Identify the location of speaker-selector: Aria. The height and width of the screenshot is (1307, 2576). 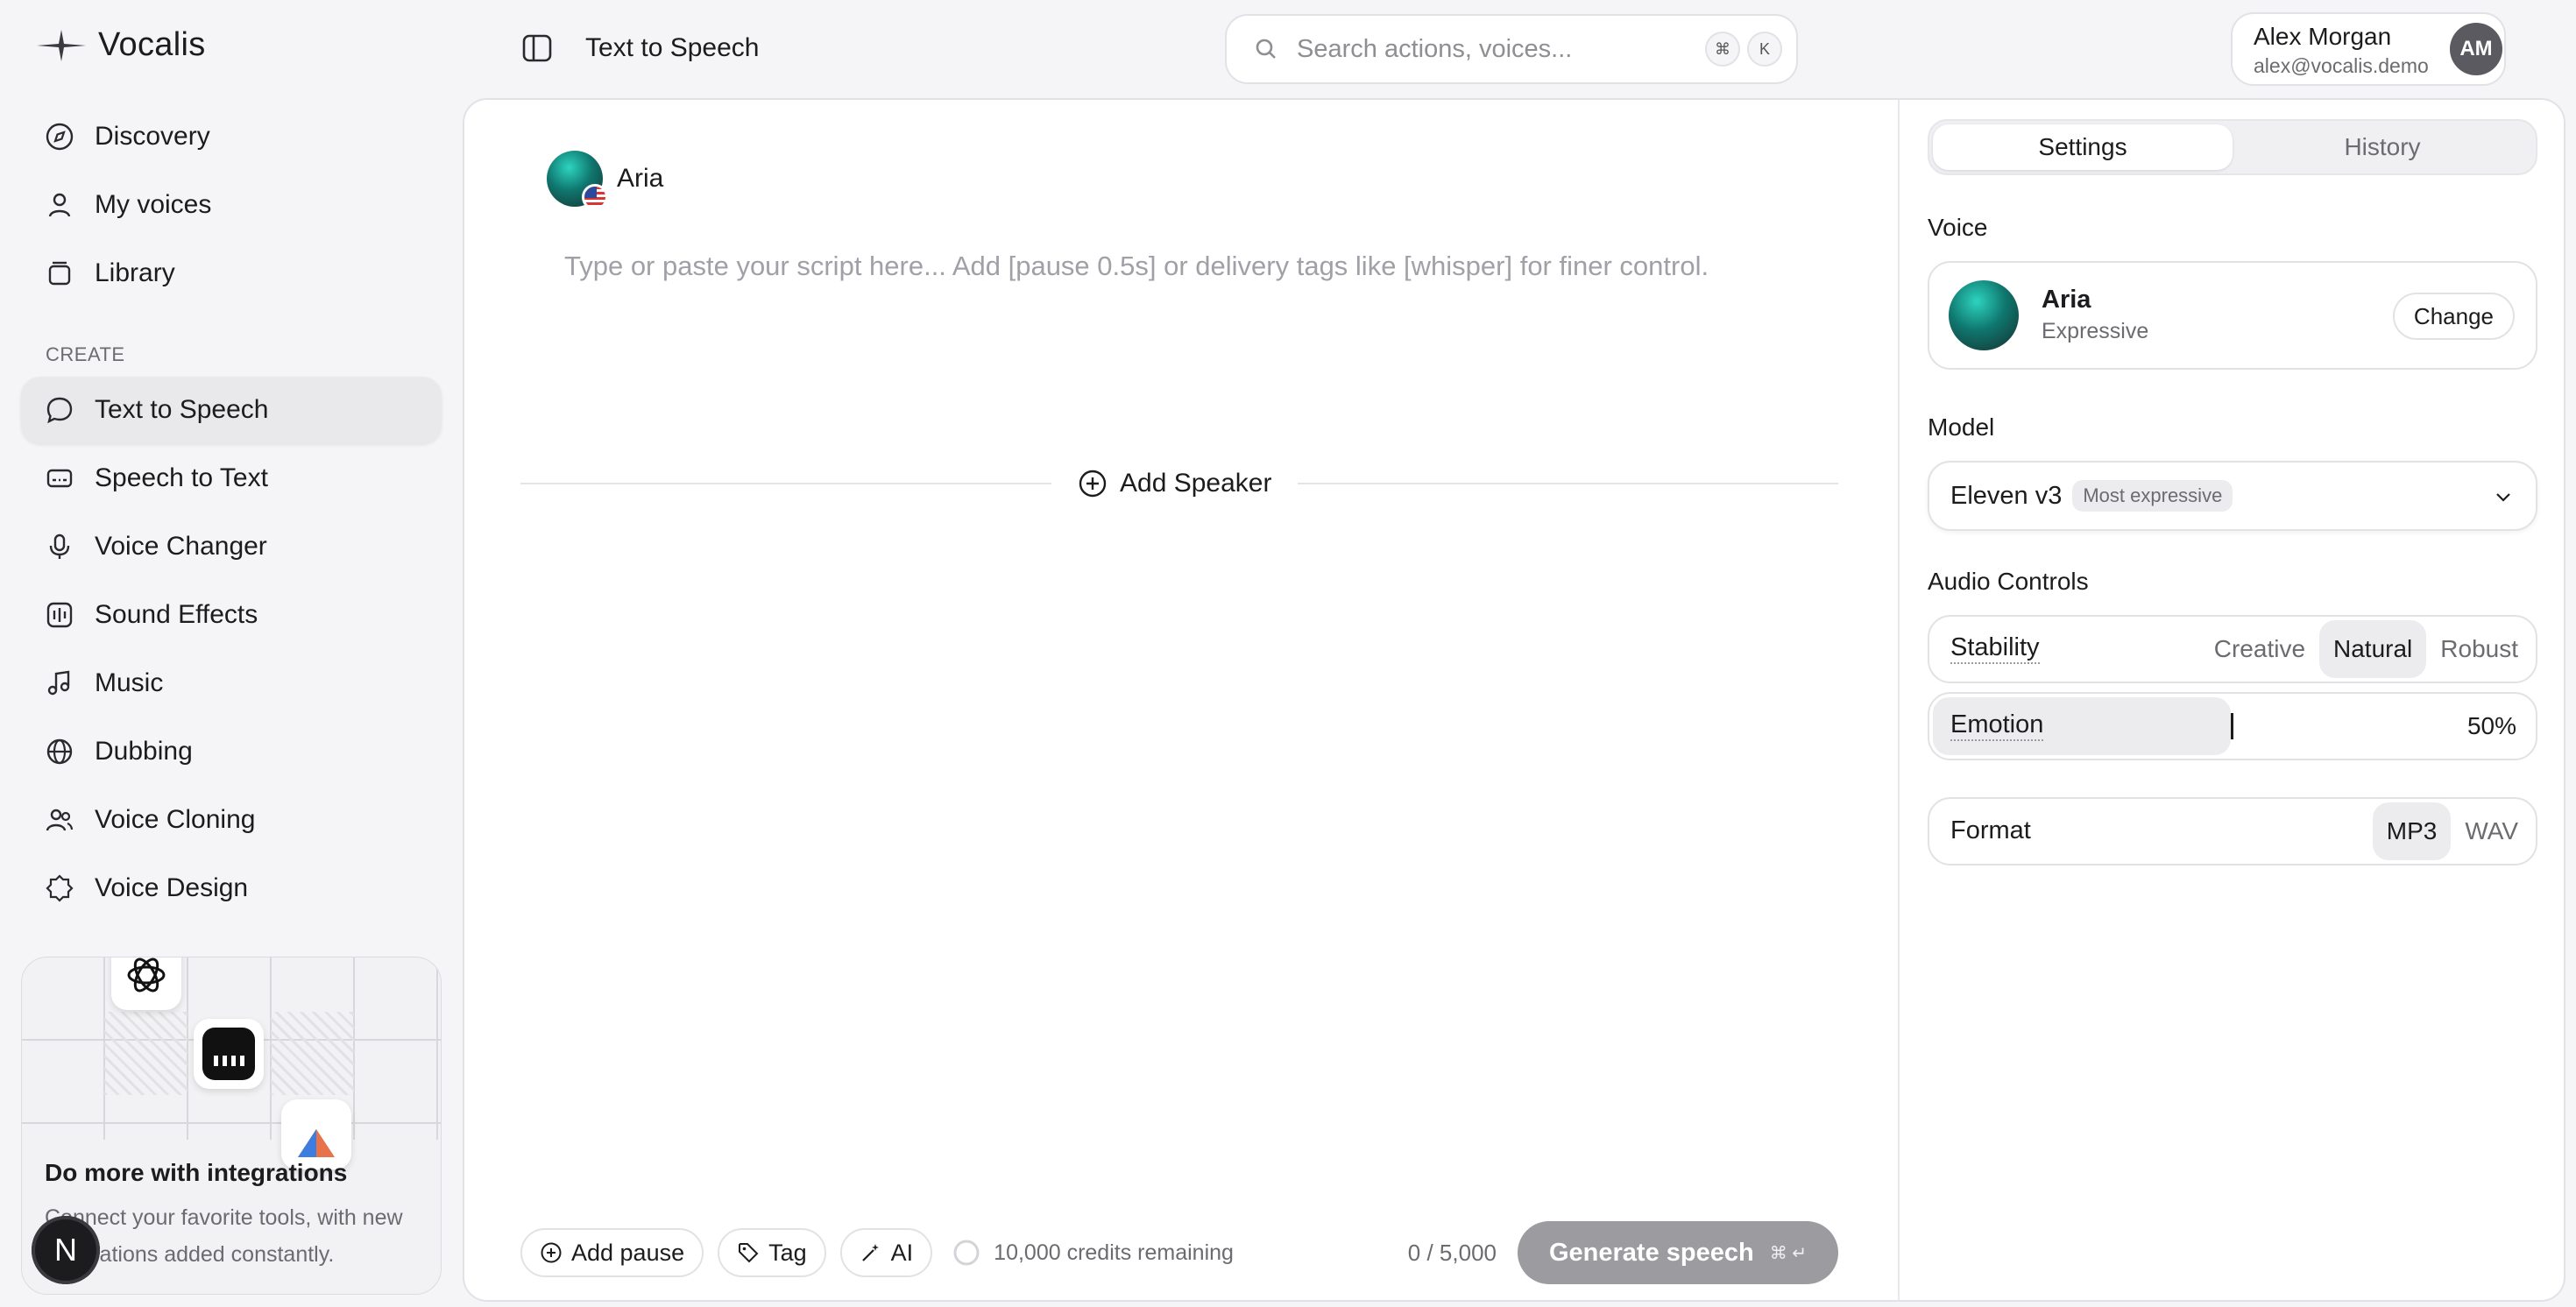
(605, 180).